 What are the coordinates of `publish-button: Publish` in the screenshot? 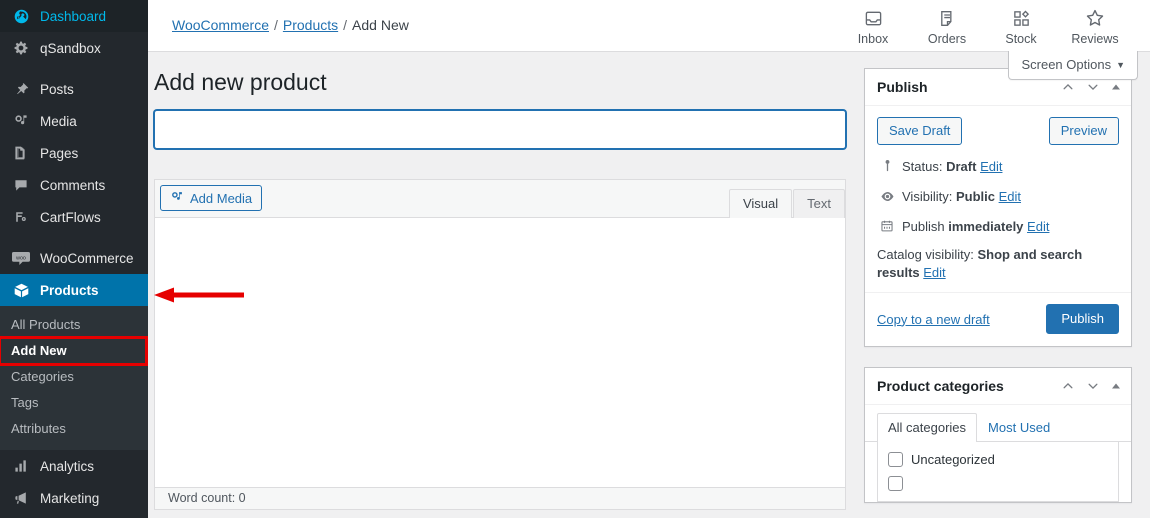 It's located at (1082, 319).